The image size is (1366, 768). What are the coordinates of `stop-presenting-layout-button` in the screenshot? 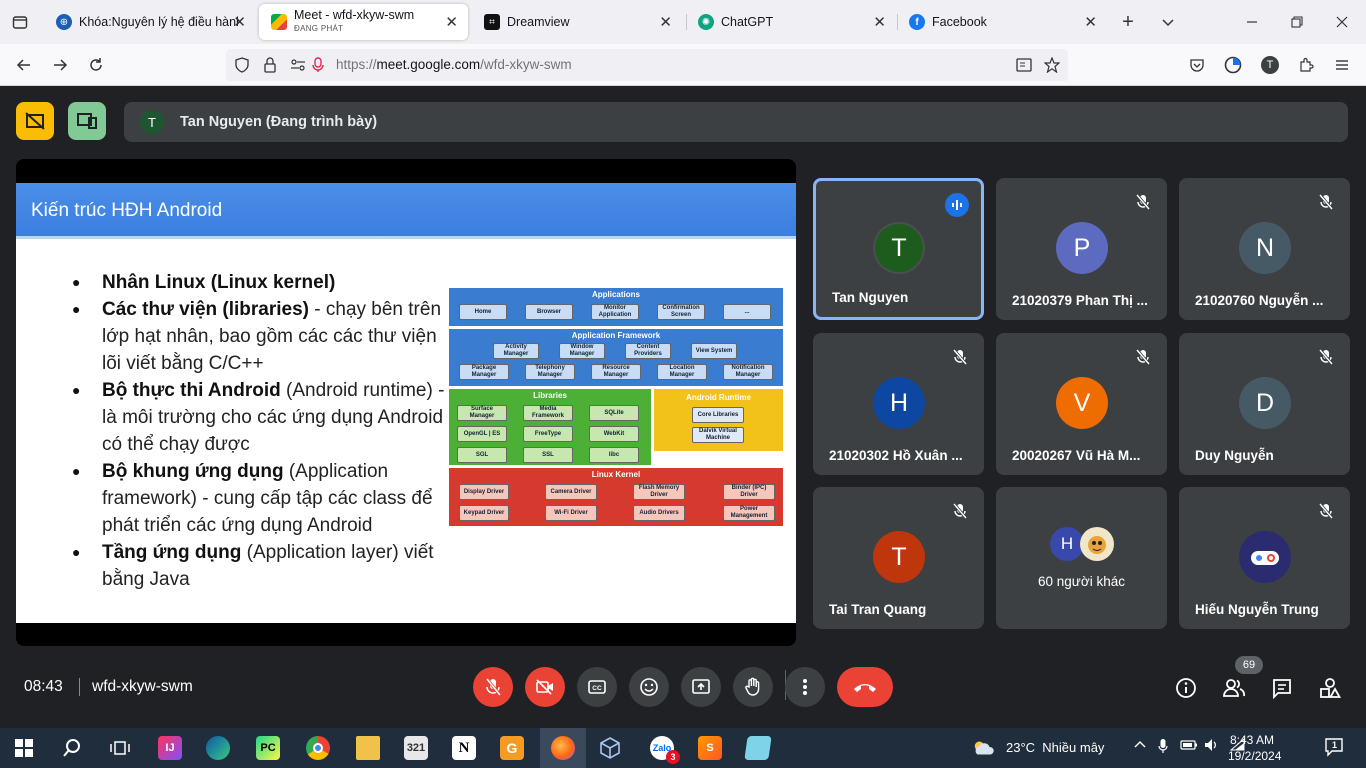 It's located at (35, 121).